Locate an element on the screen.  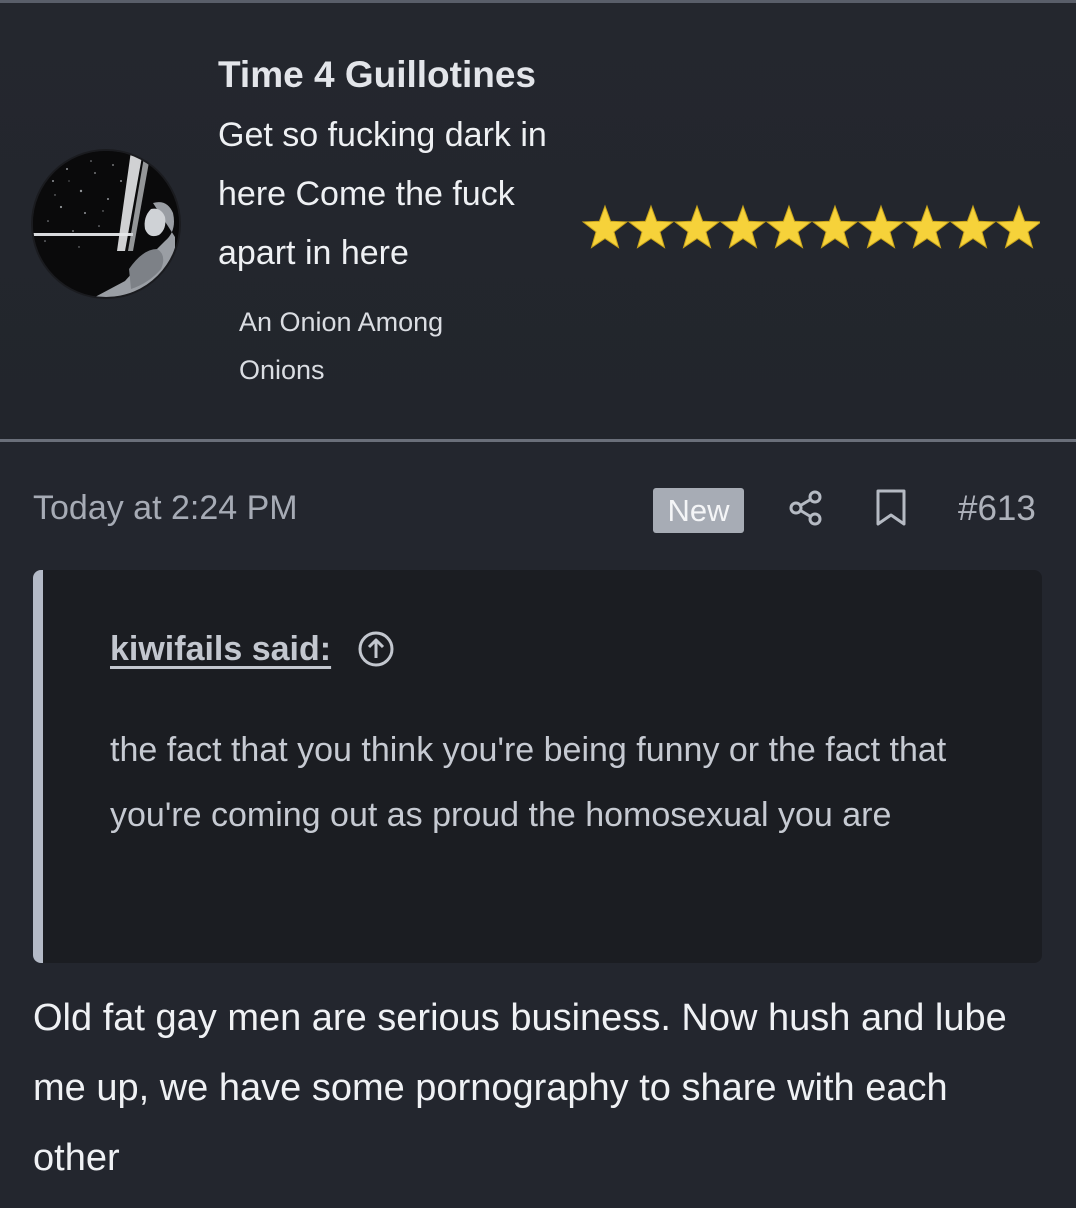
quote-accent-bar is located at coordinates (38, 766).